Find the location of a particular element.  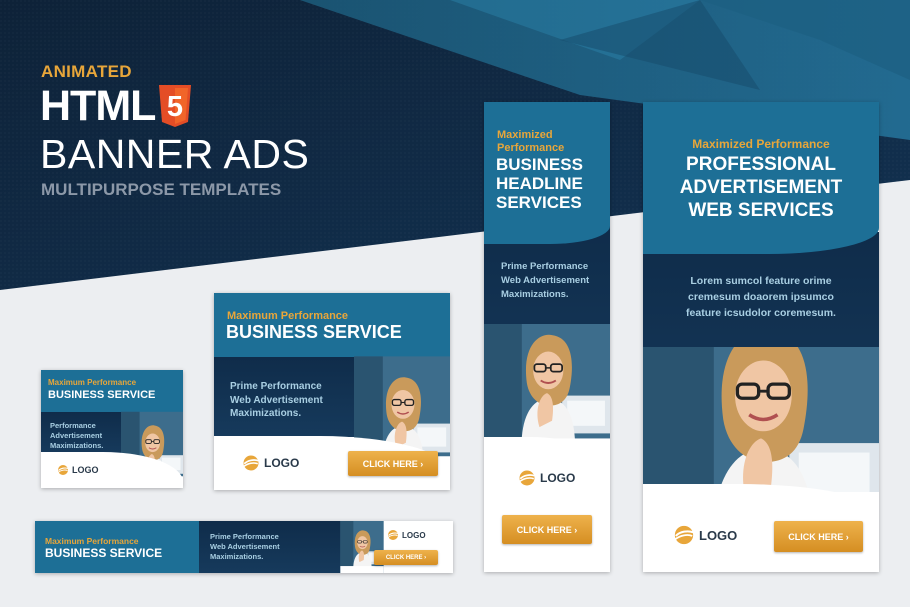

ad-medium-logo: LOGO is located at coordinates (270, 463).